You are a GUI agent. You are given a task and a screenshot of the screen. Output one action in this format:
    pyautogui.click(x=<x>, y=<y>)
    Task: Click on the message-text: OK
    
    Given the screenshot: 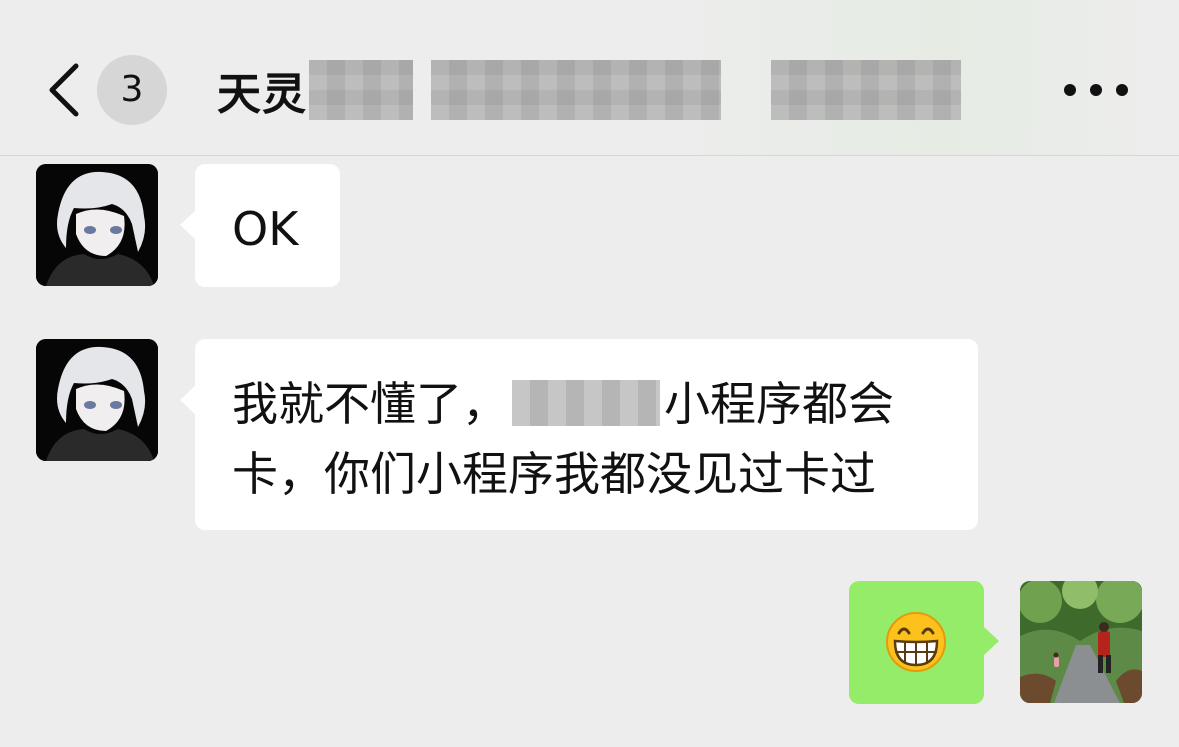 What is the action you would take?
    pyautogui.click(x=265, y=229)
    